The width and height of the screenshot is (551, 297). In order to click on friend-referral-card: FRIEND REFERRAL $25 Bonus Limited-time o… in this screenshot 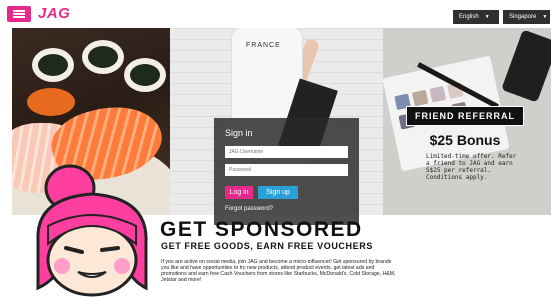, I will do `click(465, 159)`.